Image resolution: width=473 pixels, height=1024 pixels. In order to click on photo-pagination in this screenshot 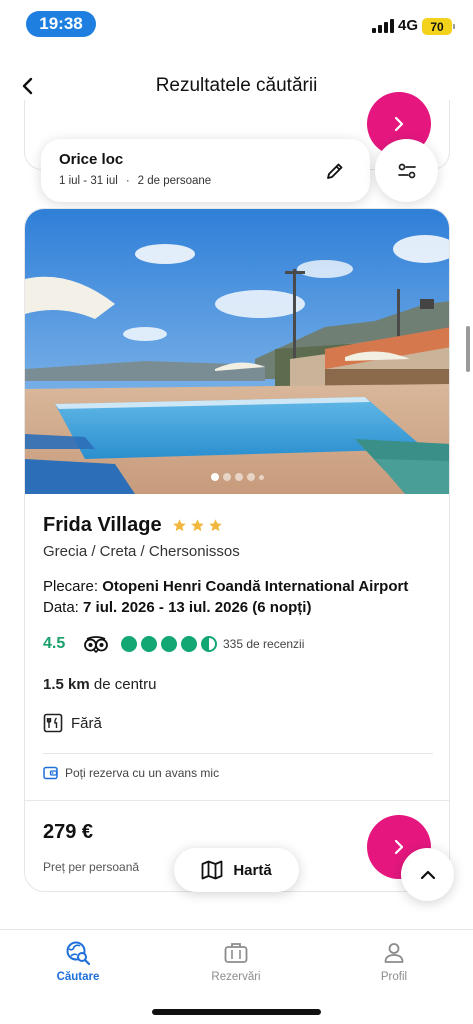, I will do `click(237, 477)`.